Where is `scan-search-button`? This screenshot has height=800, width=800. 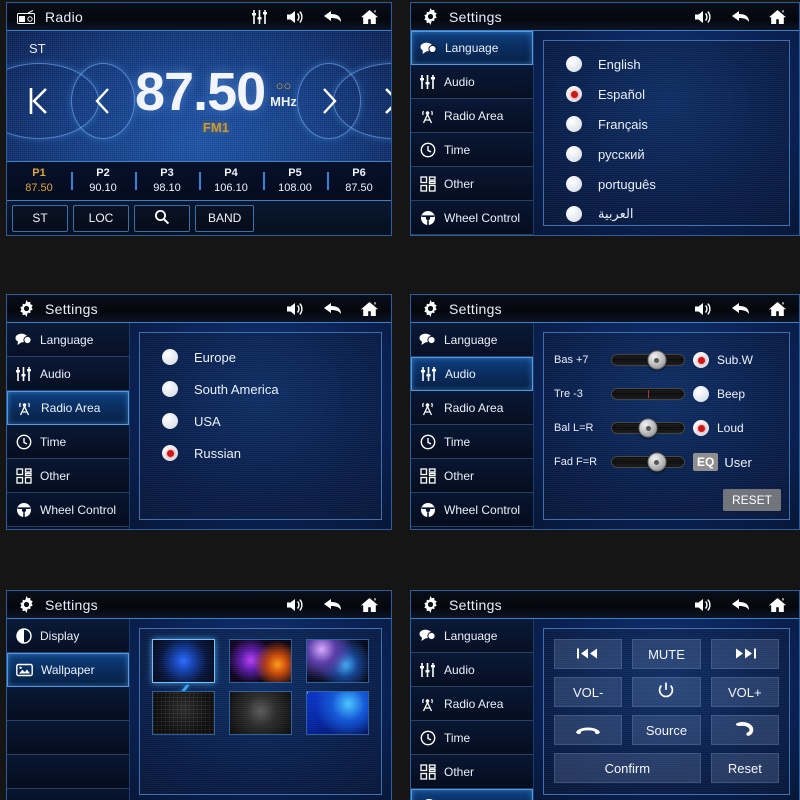 scan-search-button is located at coordinates (162, 218).